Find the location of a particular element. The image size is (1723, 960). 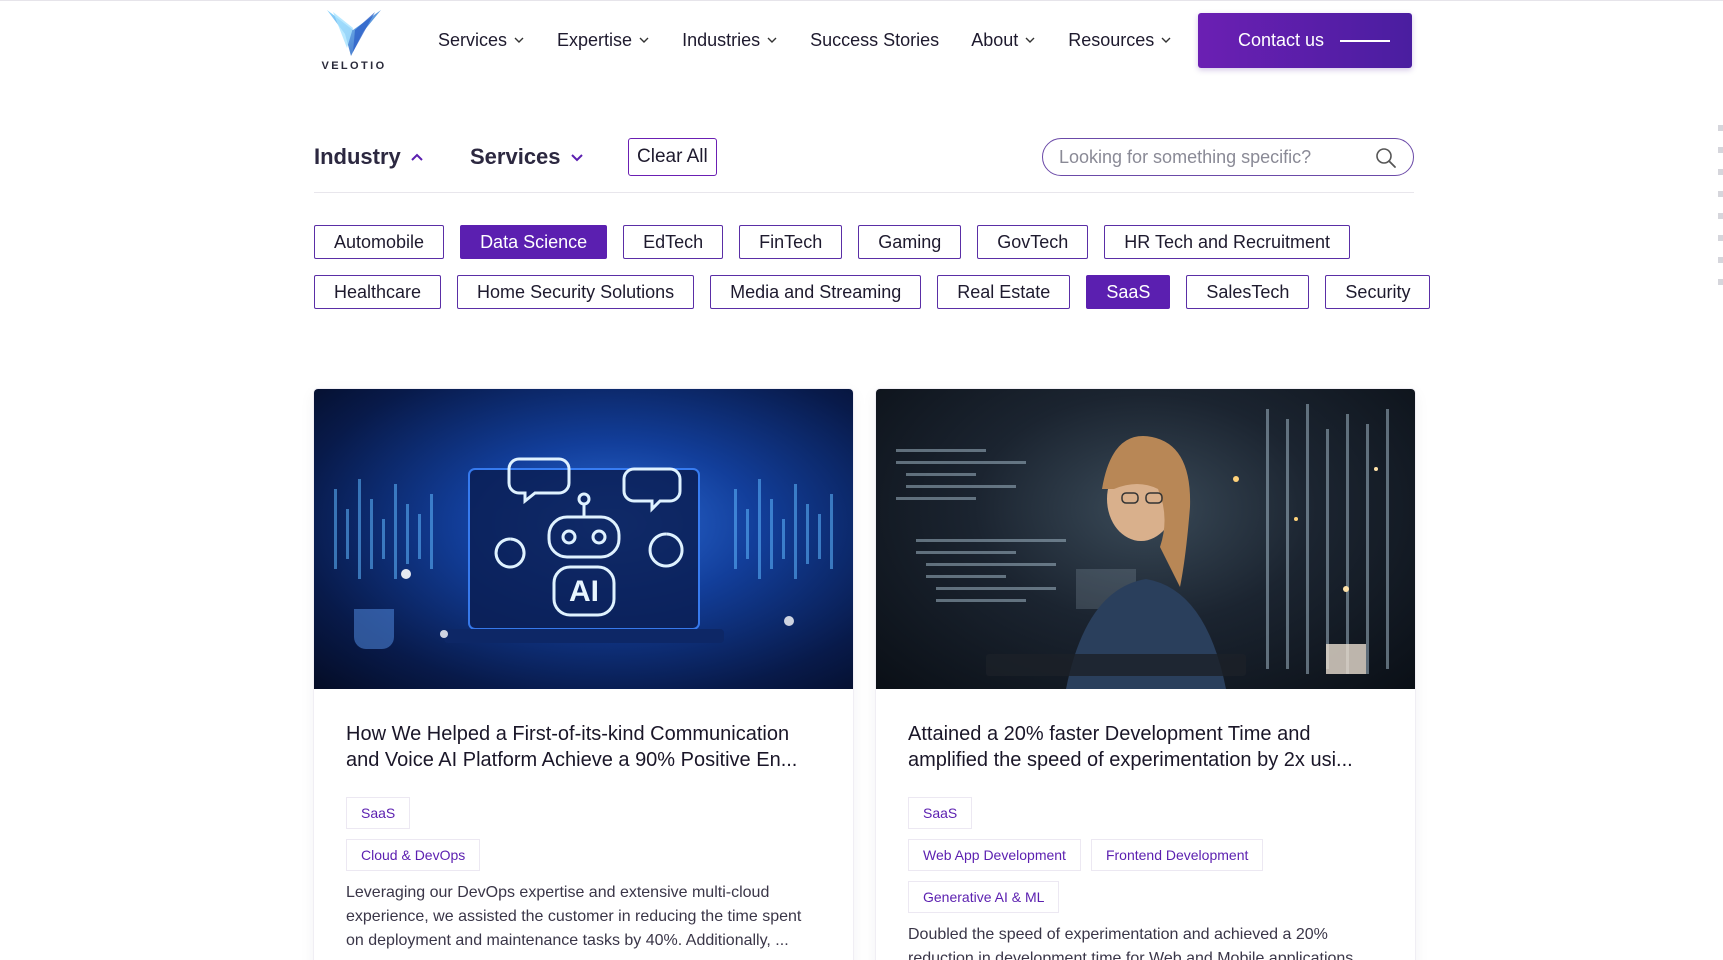

nav-label: Services is located at coordinates (473, 39).